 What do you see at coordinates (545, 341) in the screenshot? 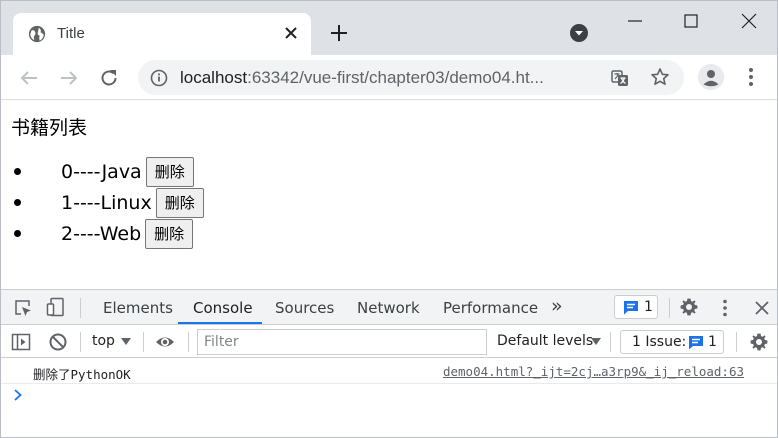
I see `log-levels-dropdown: Default levels` at bounding box center [545, 341].